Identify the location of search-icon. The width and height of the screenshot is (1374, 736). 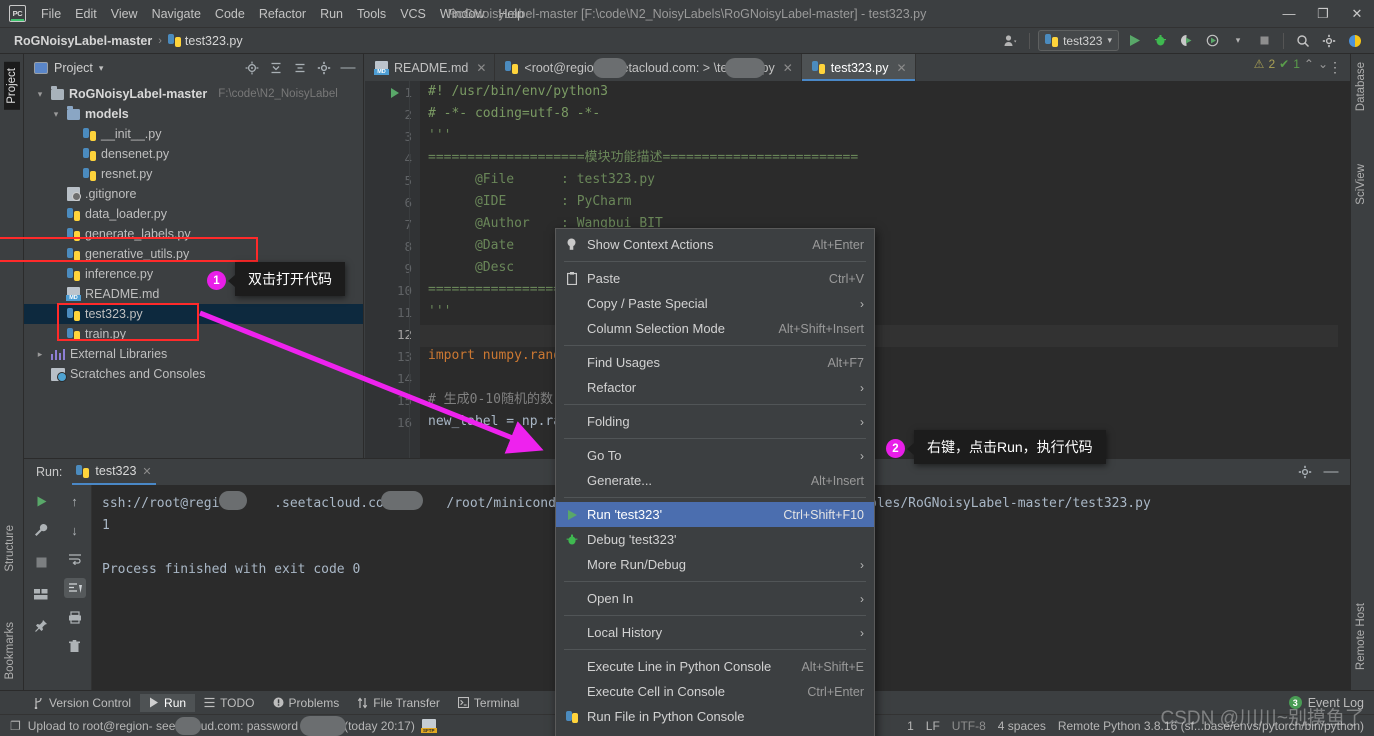
(1303, 41).